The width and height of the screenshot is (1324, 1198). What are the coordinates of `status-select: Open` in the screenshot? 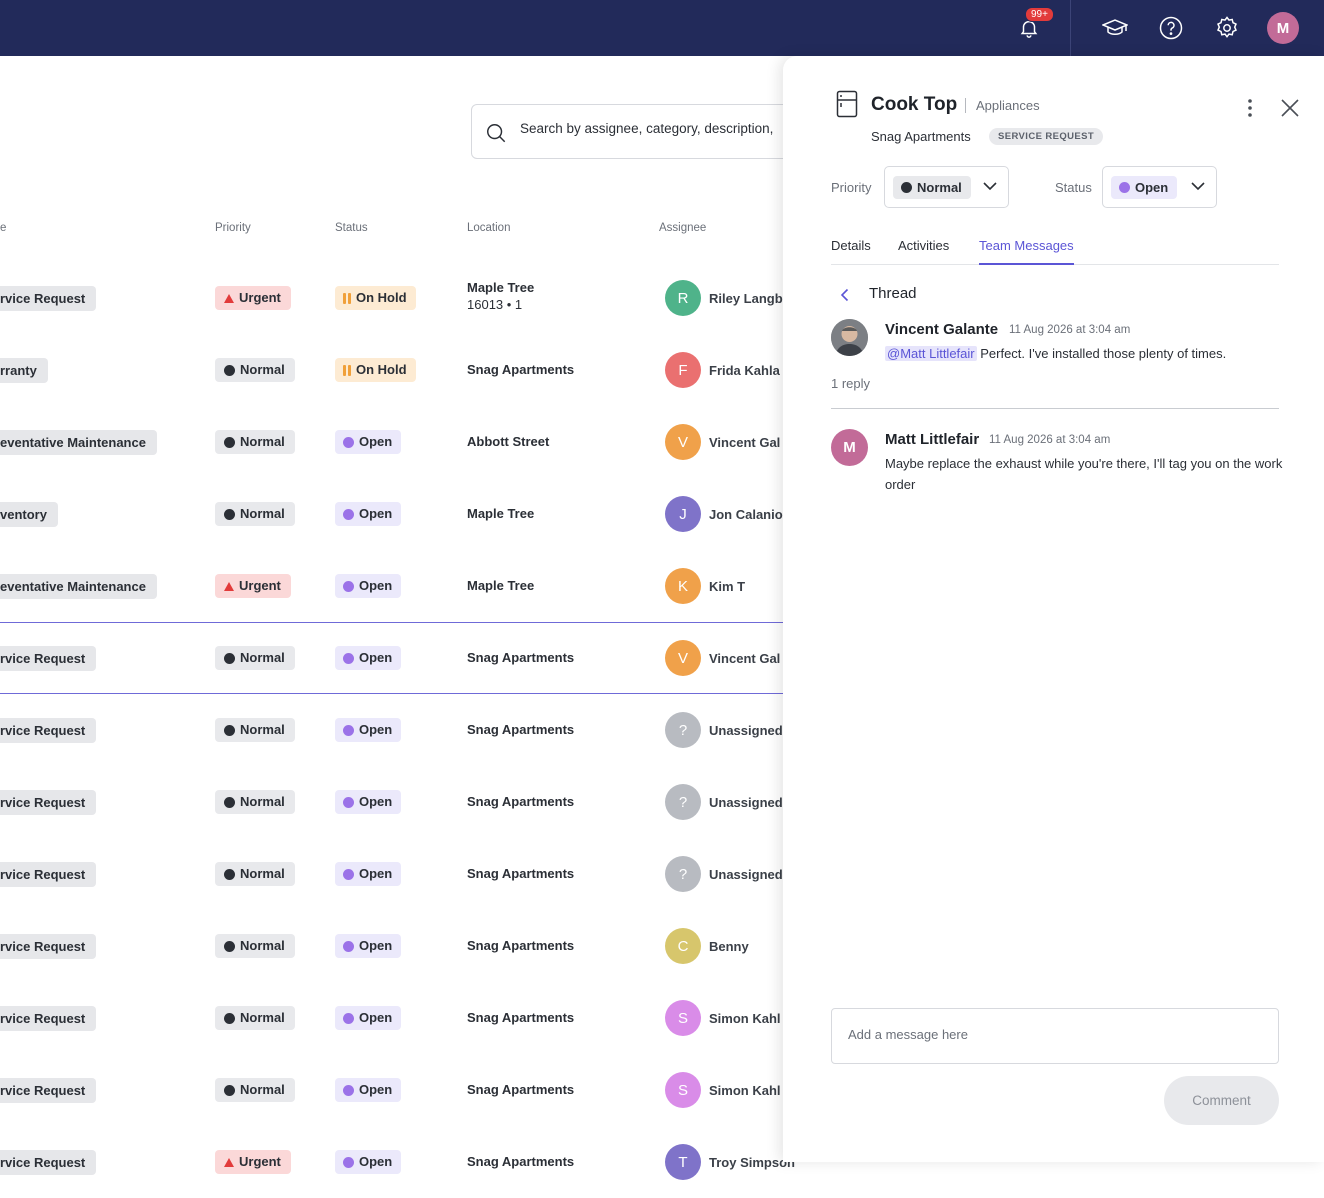 It's located at (1159, 187).